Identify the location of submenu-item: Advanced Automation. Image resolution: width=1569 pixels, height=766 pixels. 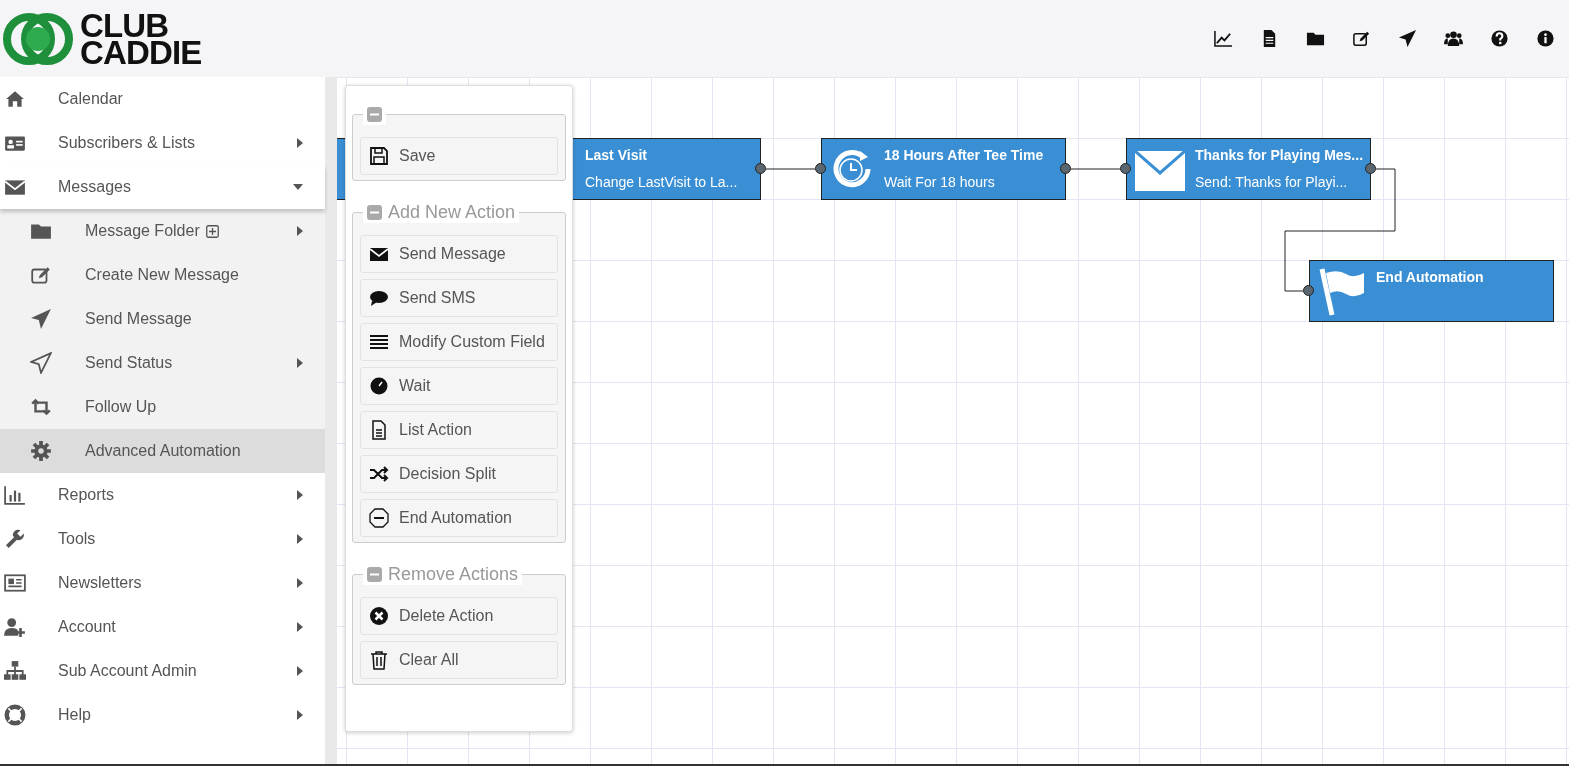
(162, 451).